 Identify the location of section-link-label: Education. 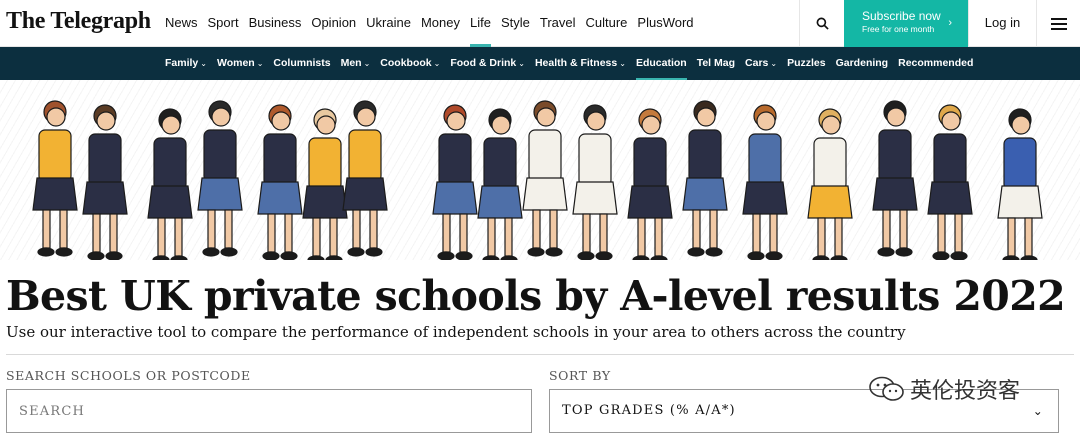
(661, 63).